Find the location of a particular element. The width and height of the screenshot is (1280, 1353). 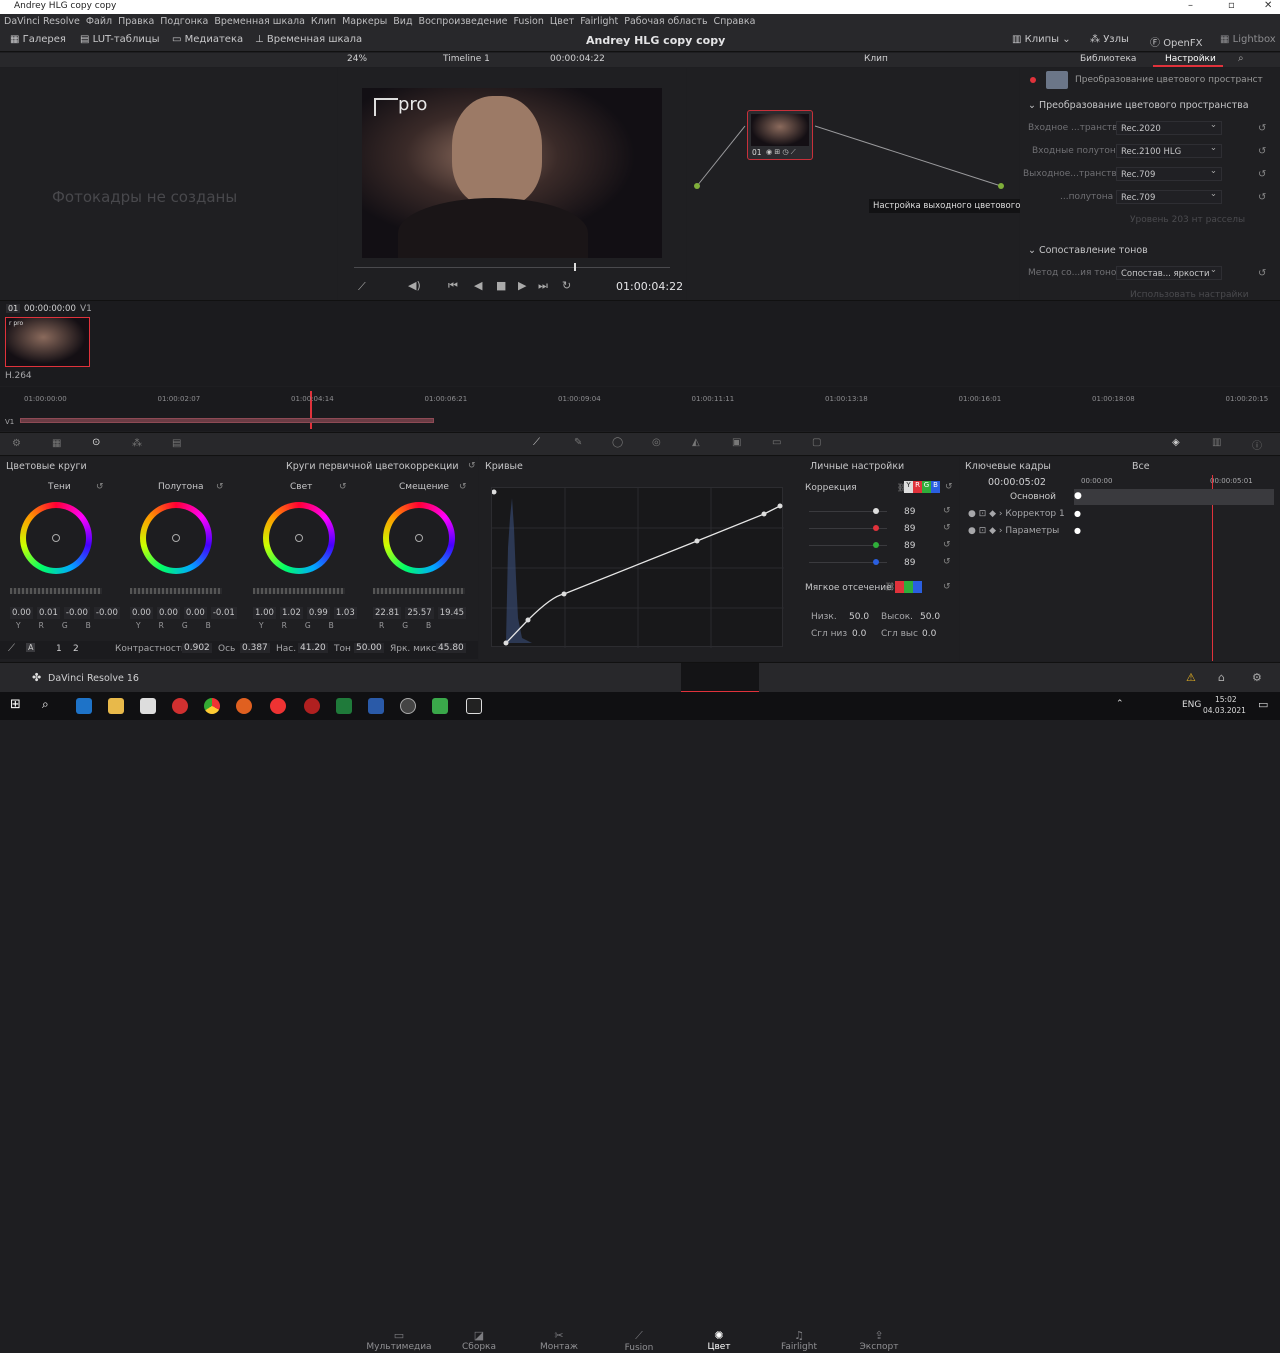

page-button-1: ◪ Сборка is located at coordinates (479, 1340).